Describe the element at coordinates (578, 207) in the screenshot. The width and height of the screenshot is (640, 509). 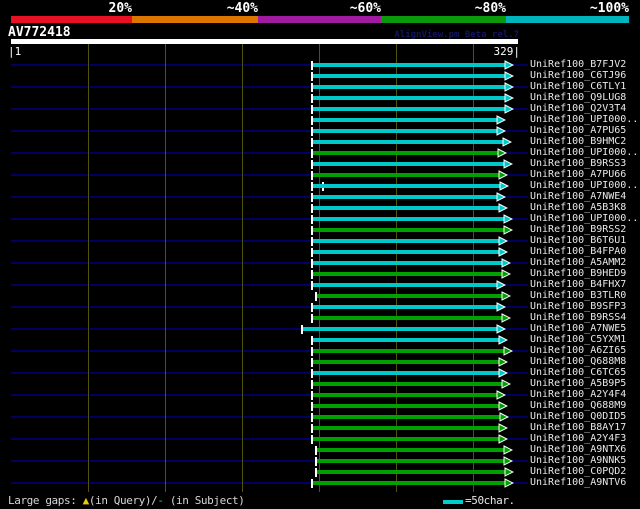
I see `hit-label: UniRef100_A5B3K8` at that location.